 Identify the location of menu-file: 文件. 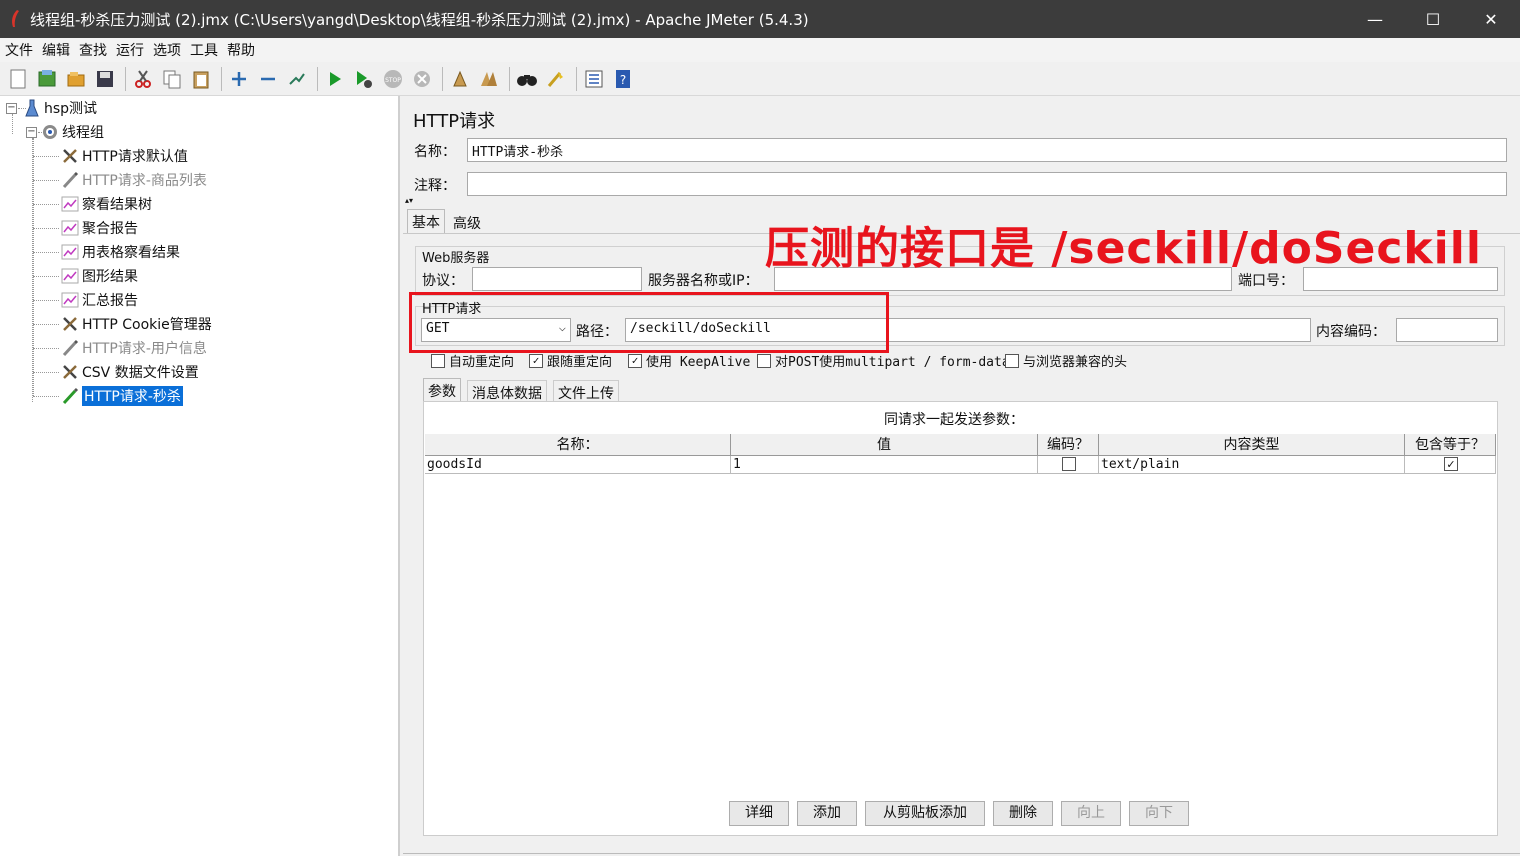
(19, 50).